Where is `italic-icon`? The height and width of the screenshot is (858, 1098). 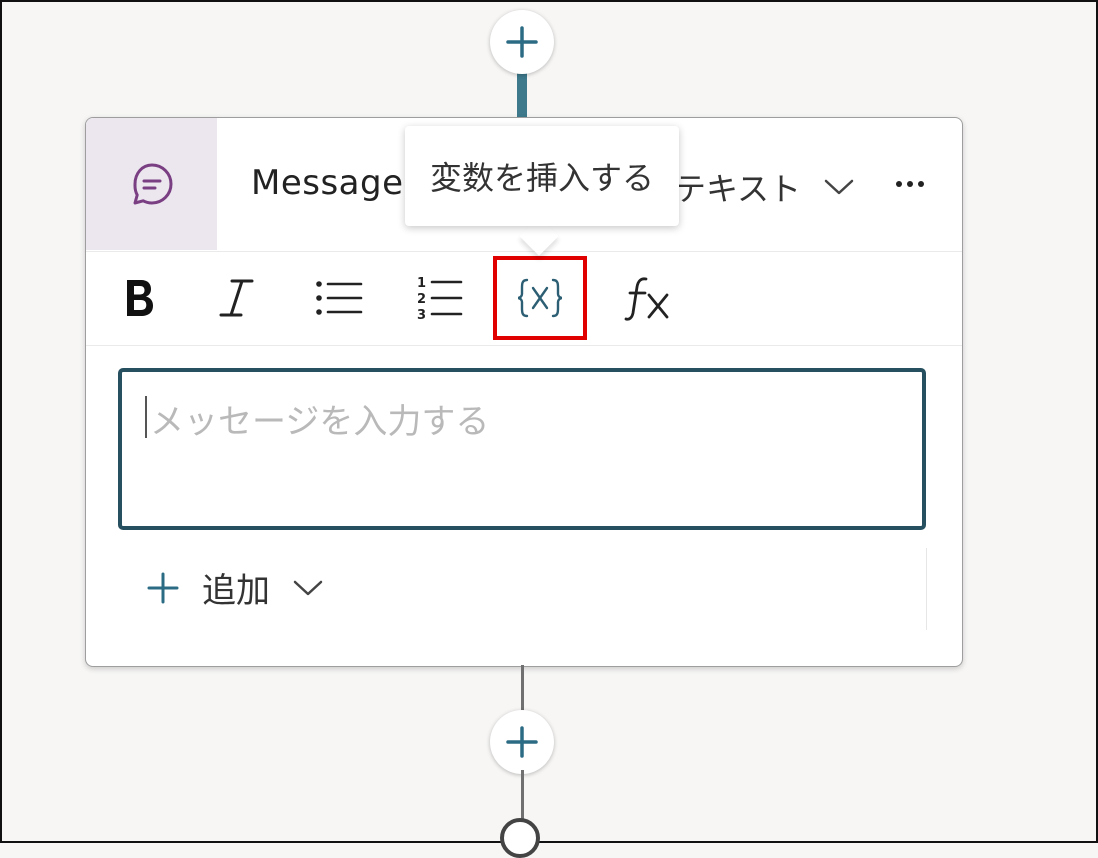 italic-icon is located at coordinates (236, 298).